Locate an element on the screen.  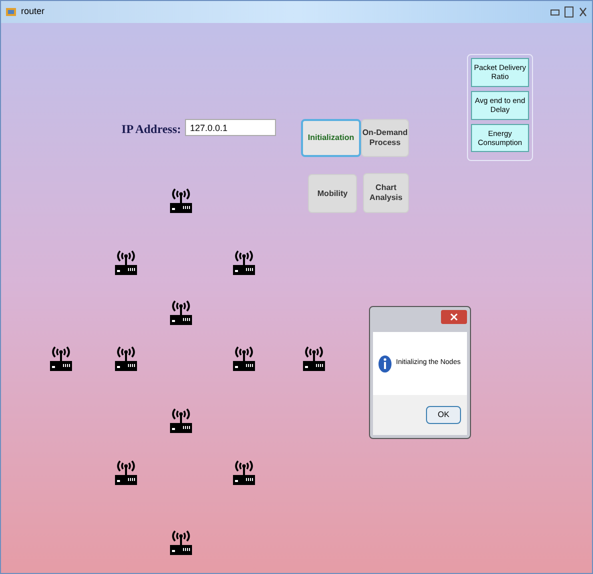
minimize-icon is located at coordinates (555, 12).